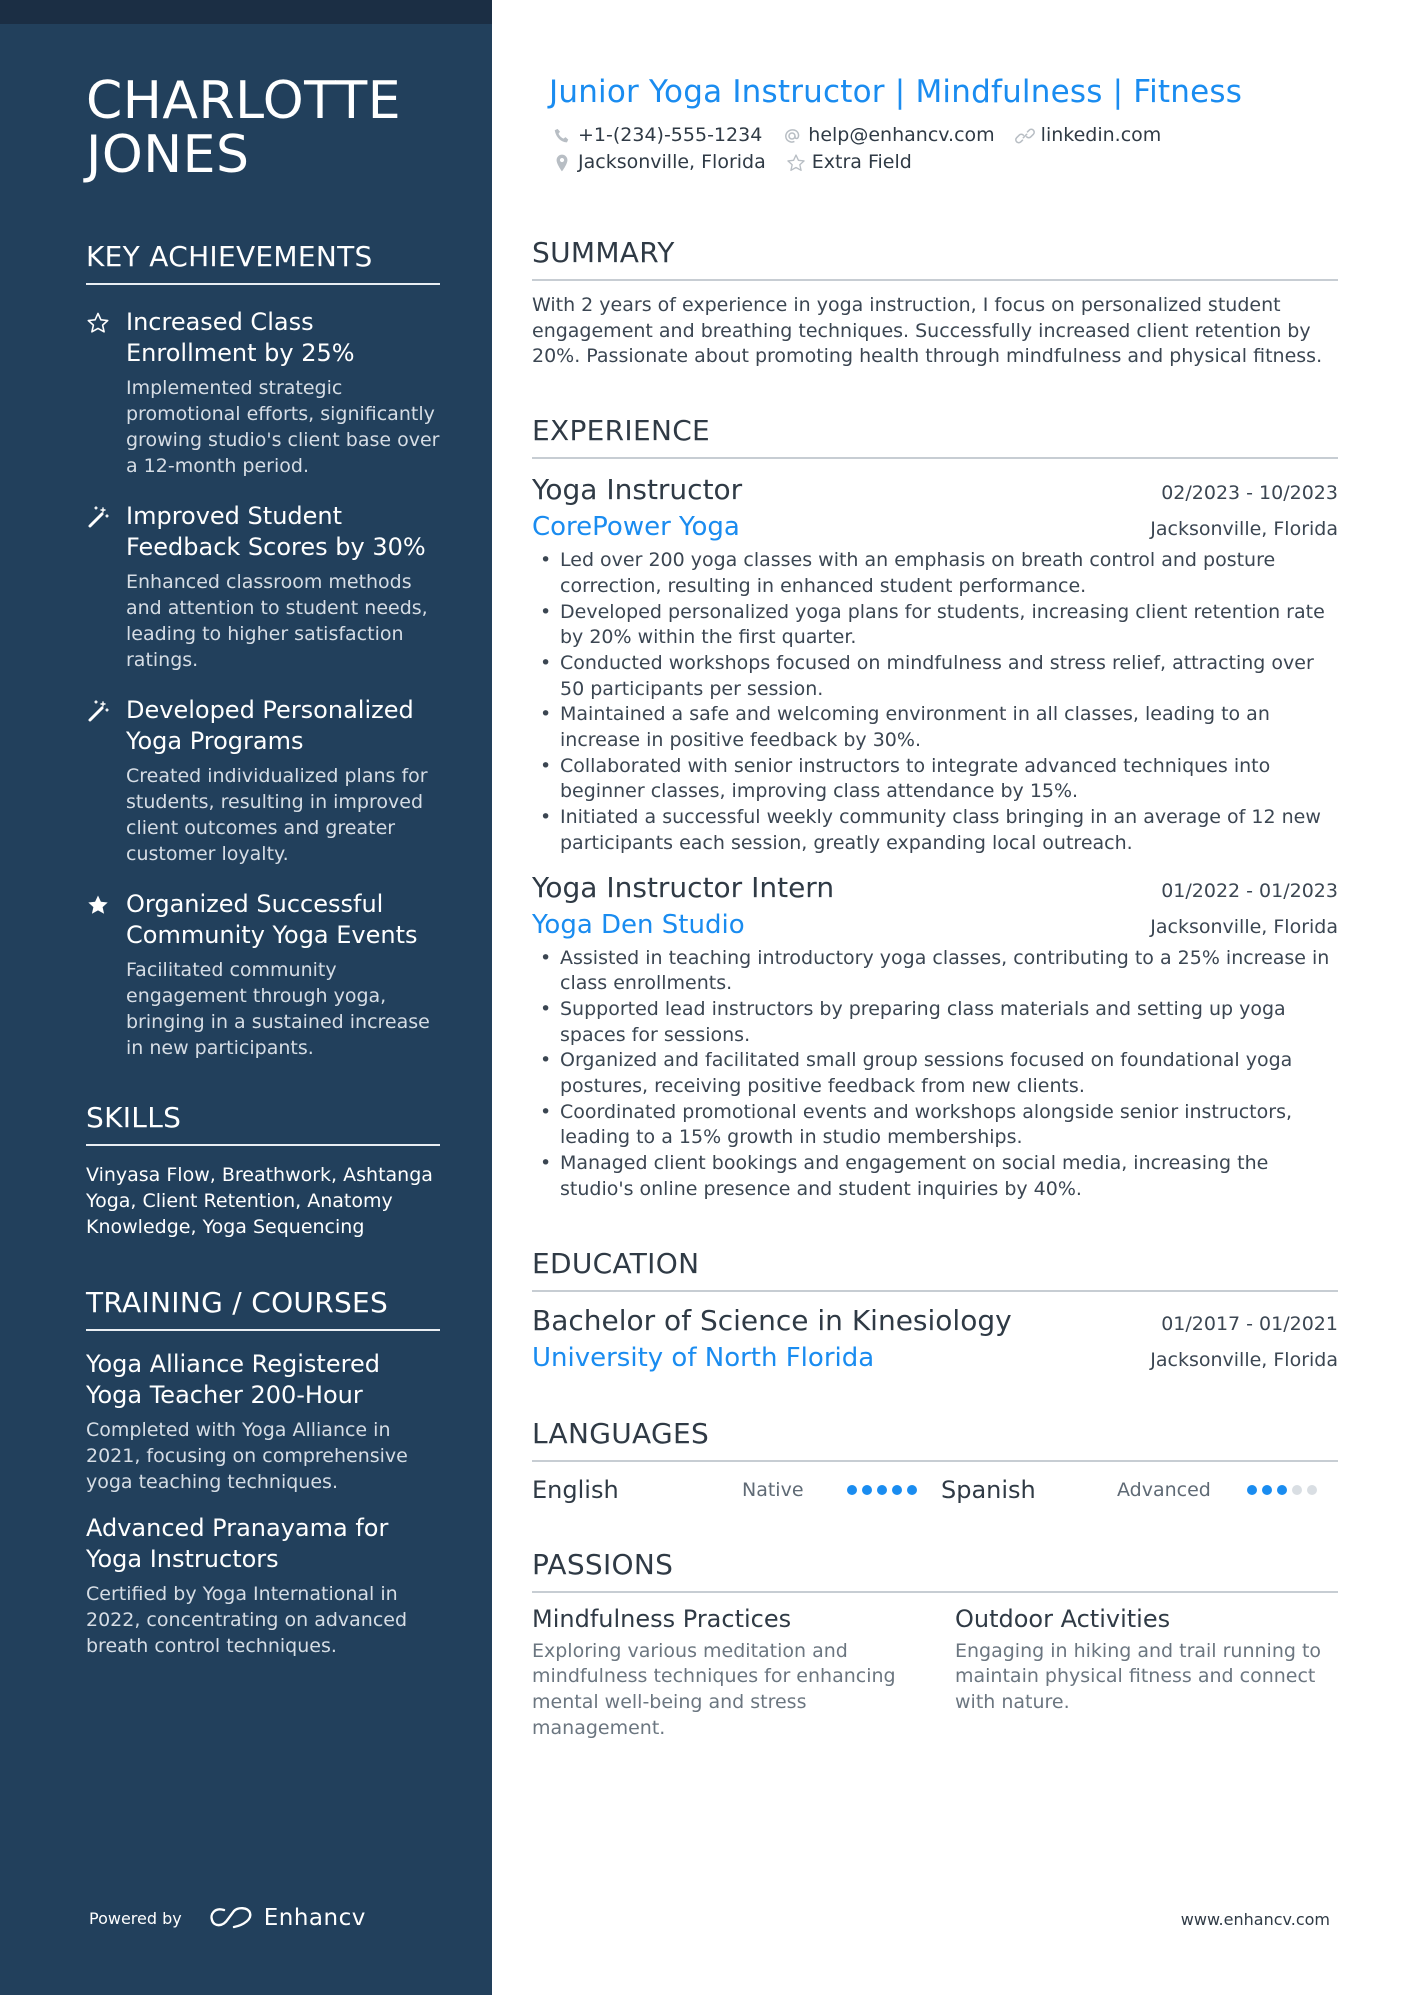  I want to click on achievement-title: Increased Class Enrollment by 25%, so click(240, 337).